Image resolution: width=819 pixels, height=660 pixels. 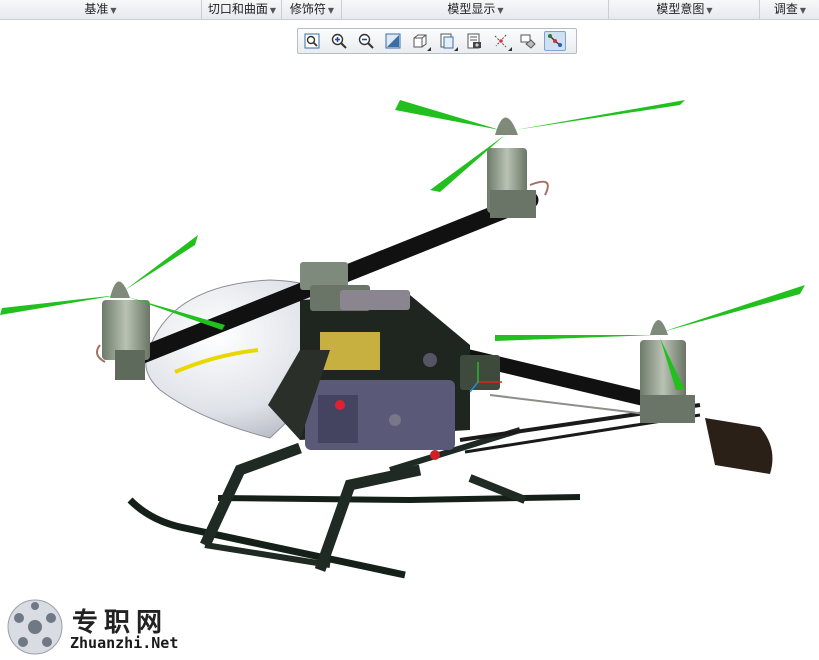 I want to click on ribbon-group-datum: 基准 ▼, so click(x=100, y=9).